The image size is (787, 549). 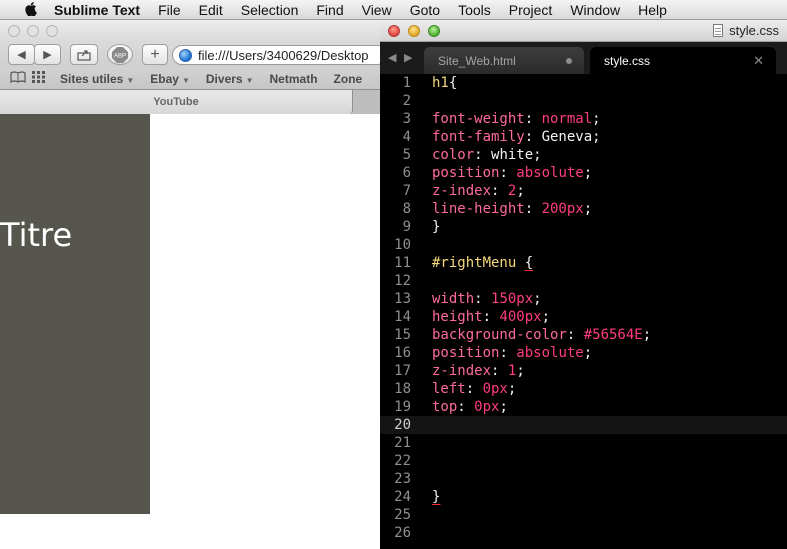 What do you see at coordinates (583, 479) in the screenshot?
I see `code-line: 23` at bounding box center [583, 479].